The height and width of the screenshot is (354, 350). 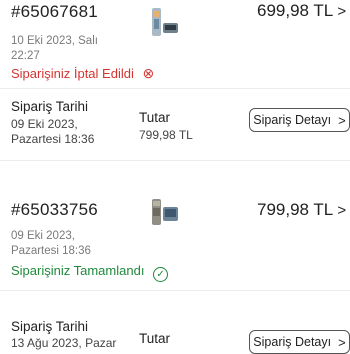 I want to click on order-status-text: Siparişiniz İptal Edildi, so click(x=72, y=73).